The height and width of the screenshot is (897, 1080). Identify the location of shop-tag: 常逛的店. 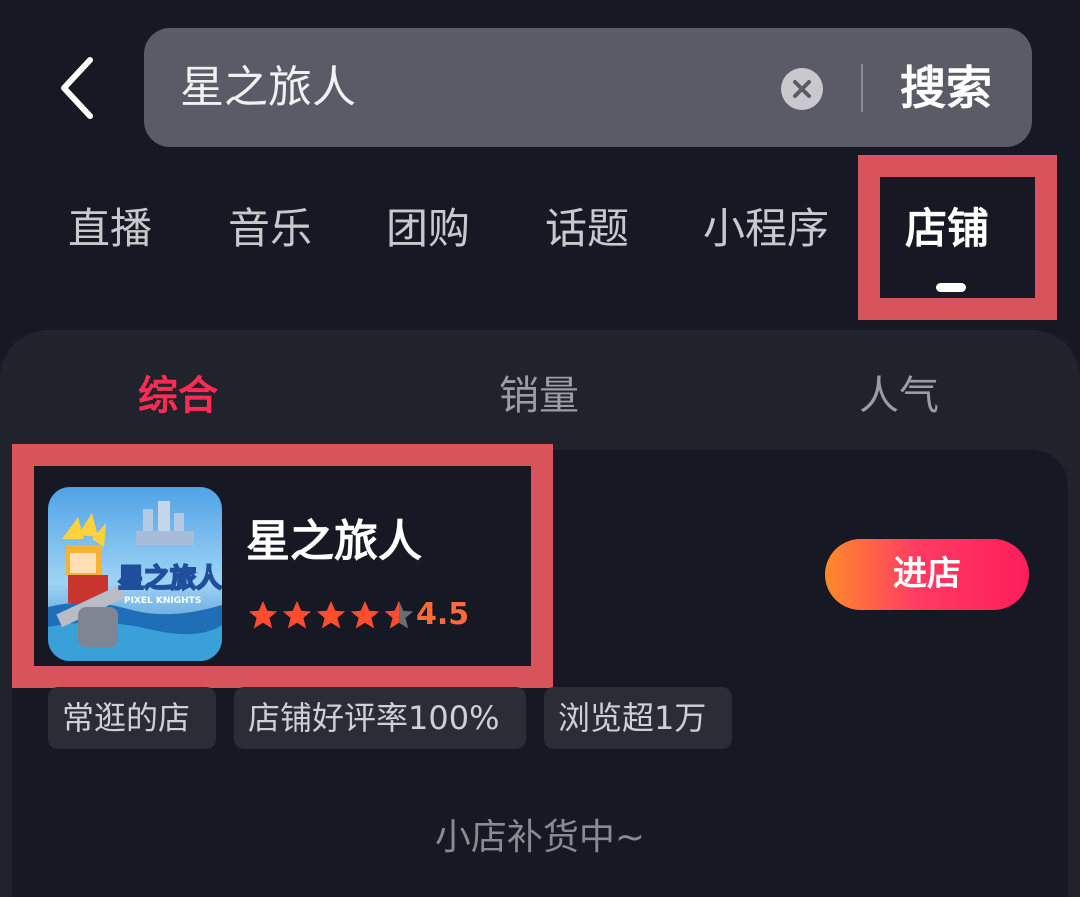
(132, 718).